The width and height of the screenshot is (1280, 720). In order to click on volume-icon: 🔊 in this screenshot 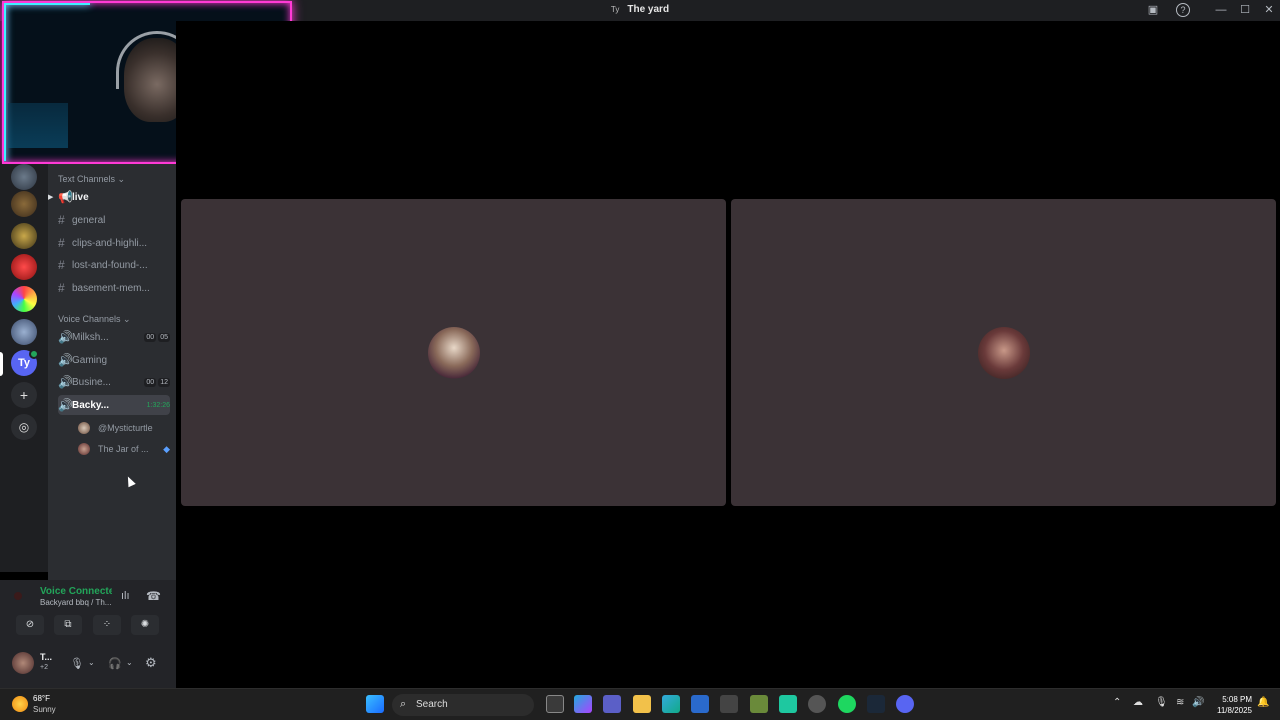, I will do `click(1198, 702)`.